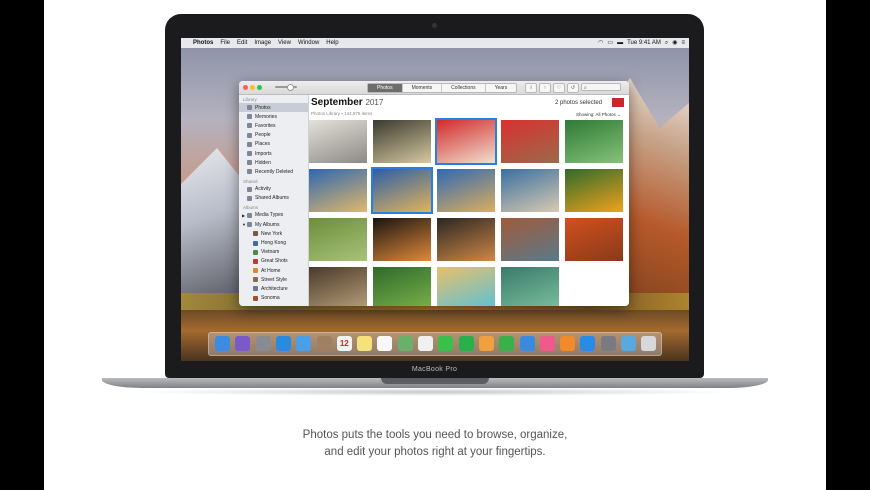 This screenshot has width=870, height=490. What do you see at coordinates (568, 343) in the screenshot?
I see `ibooks-icon` at bounding box center [568, 343].